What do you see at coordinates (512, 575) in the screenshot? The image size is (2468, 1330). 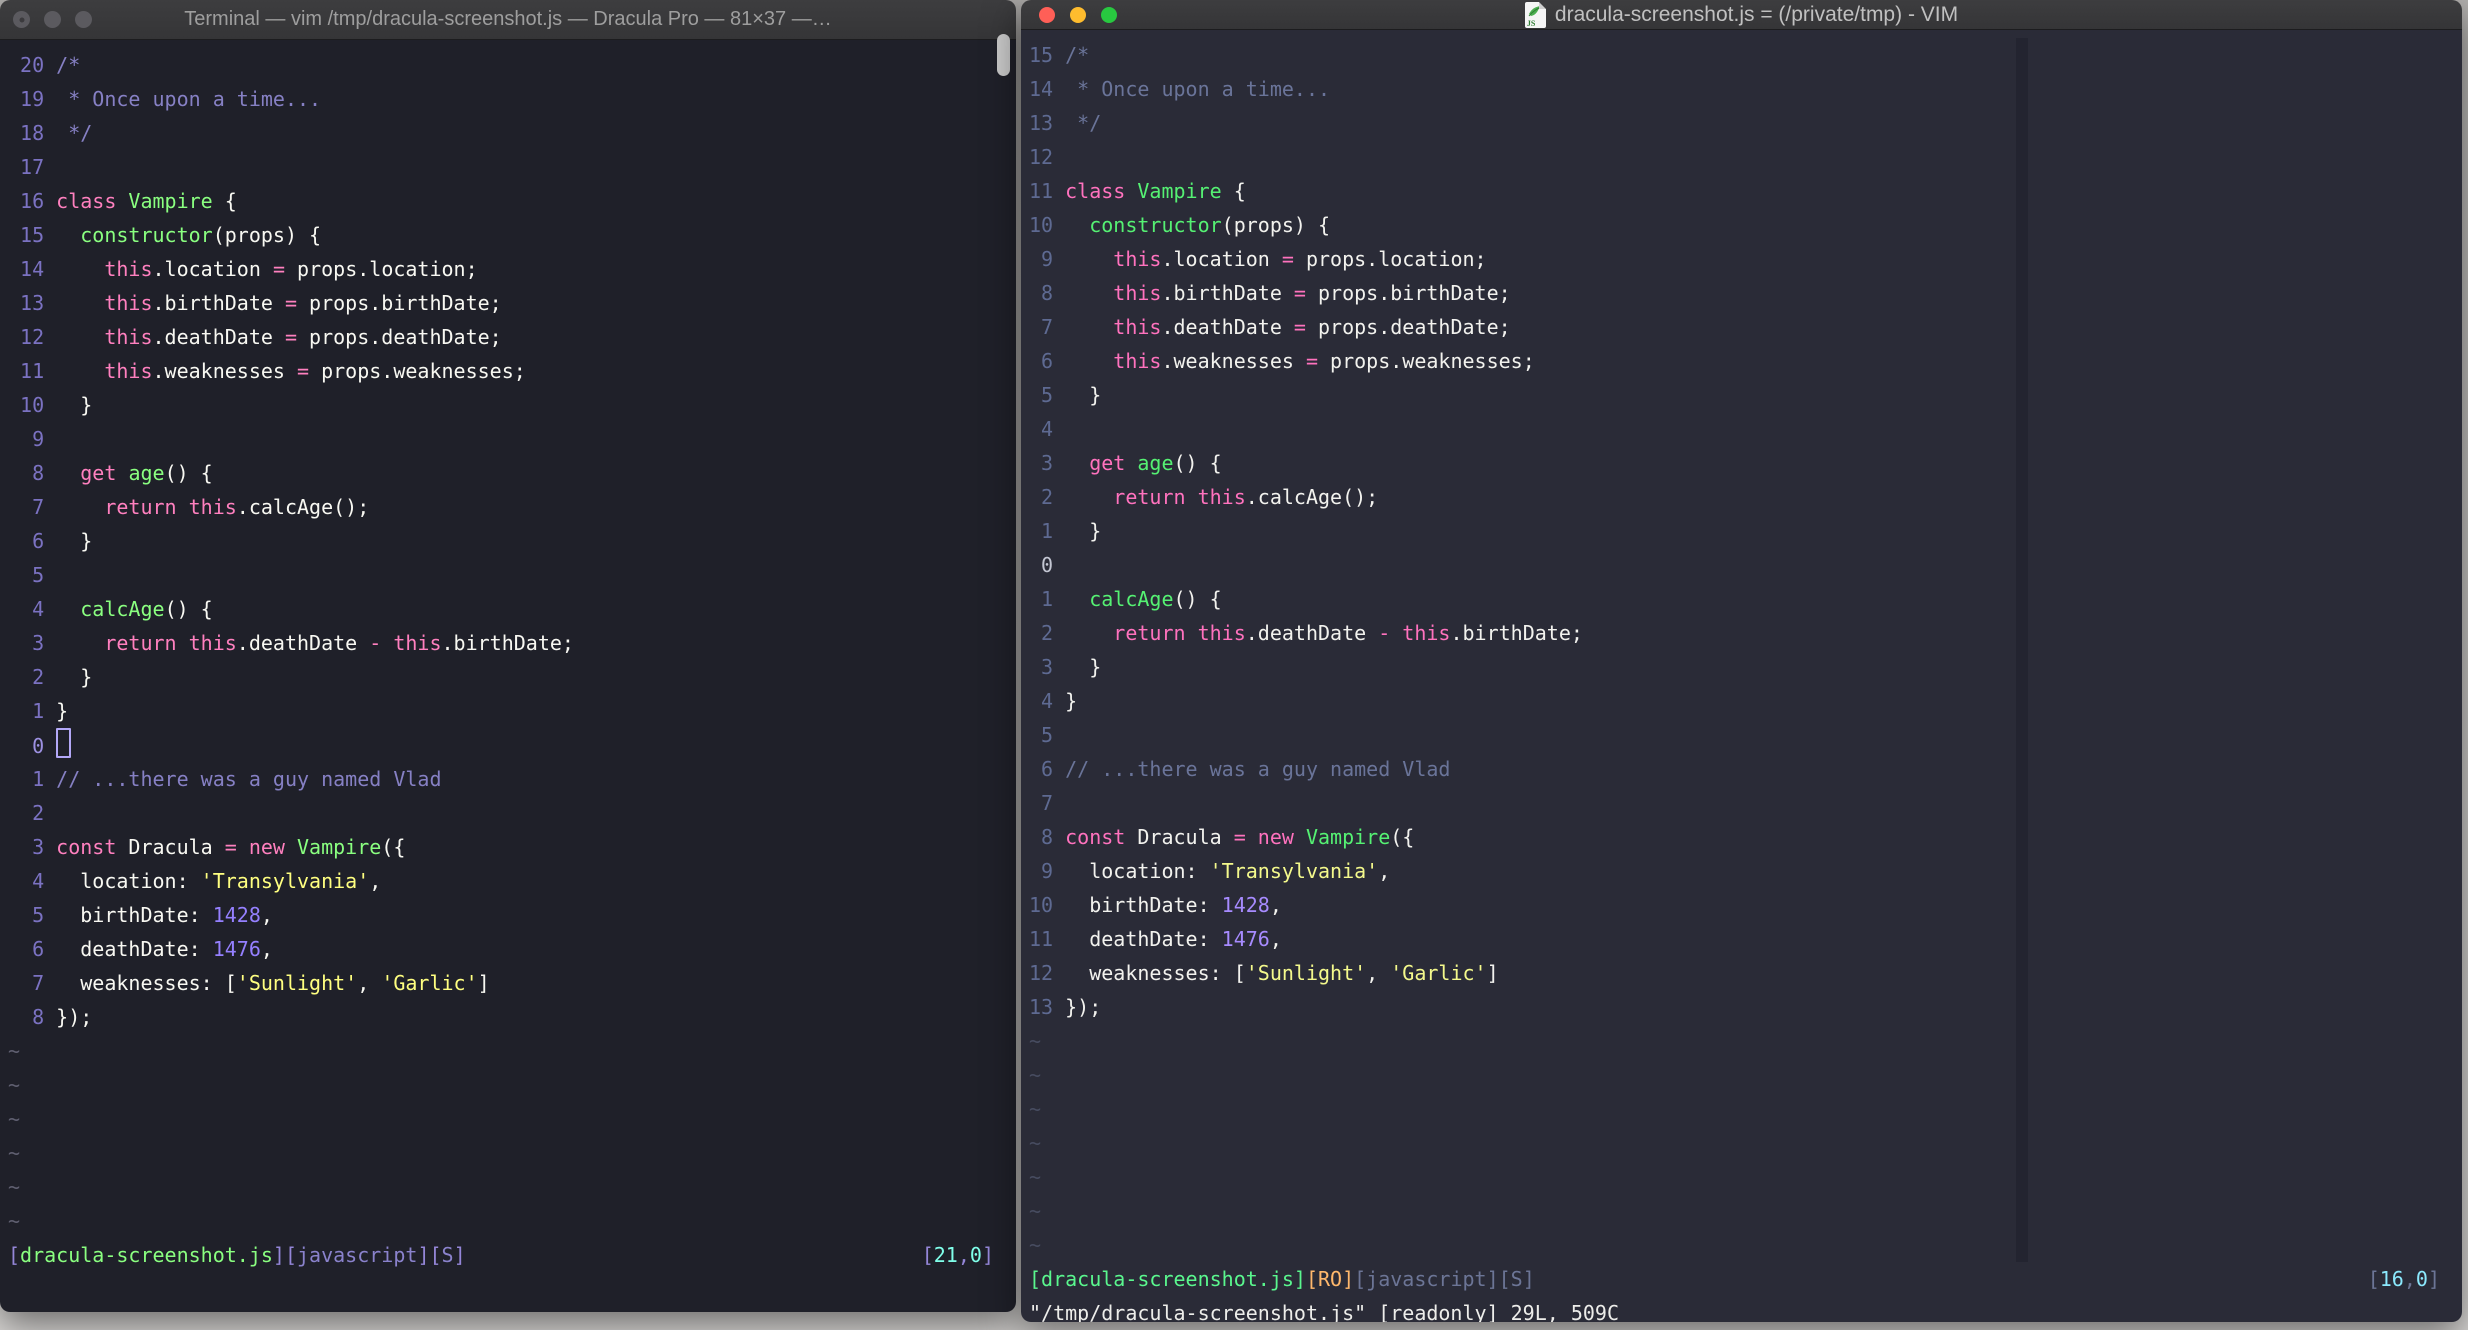 I see `code-line: 5` at bounding box center [512, 575].